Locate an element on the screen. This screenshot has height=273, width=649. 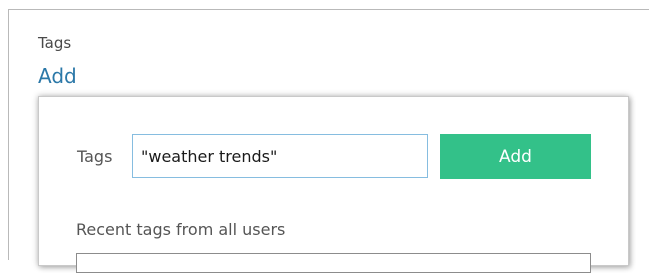
add-tag-link: Add is located at coordinates (57, 76).